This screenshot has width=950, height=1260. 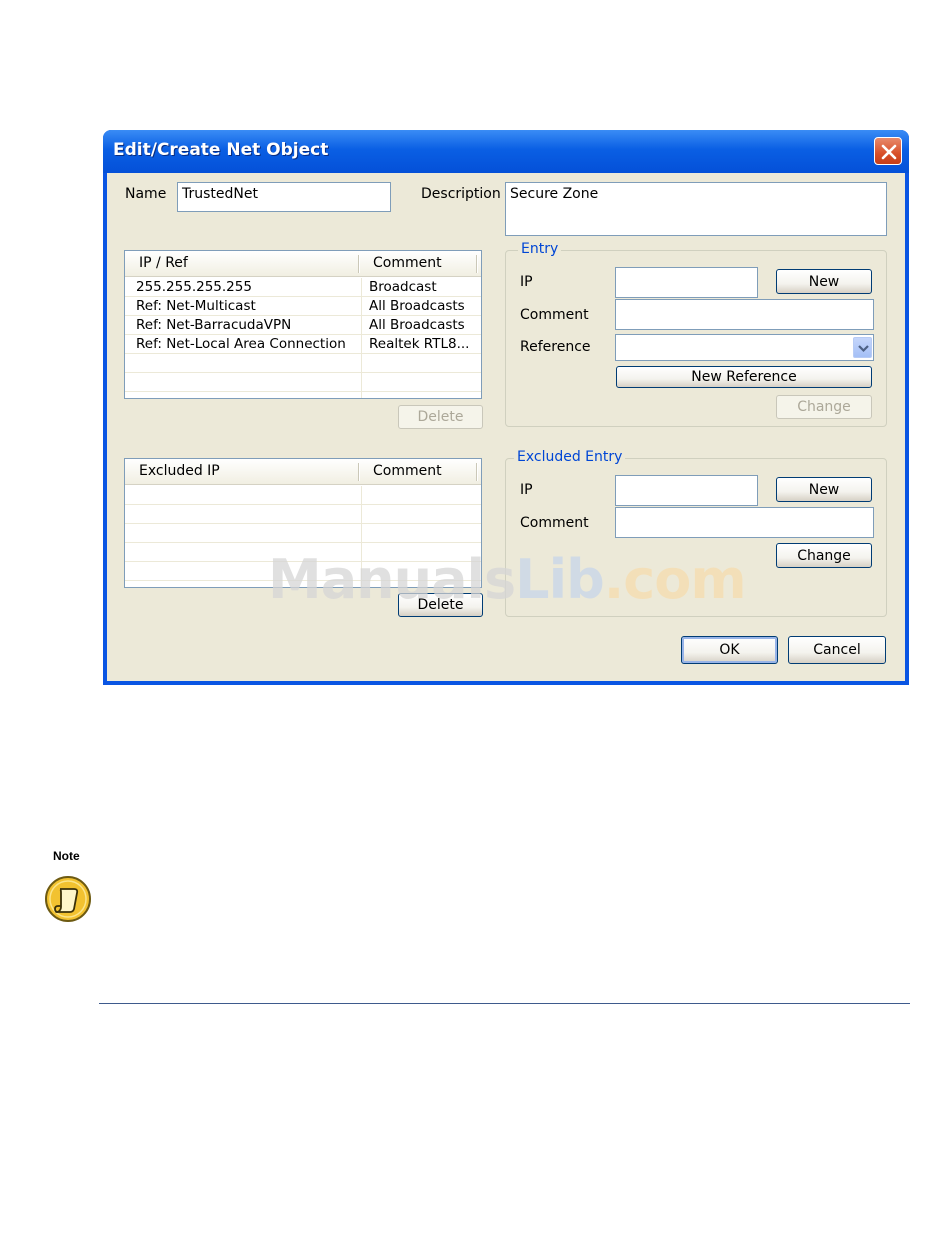 I want to click on entry-new-button: New, so click(x=824, y=281).